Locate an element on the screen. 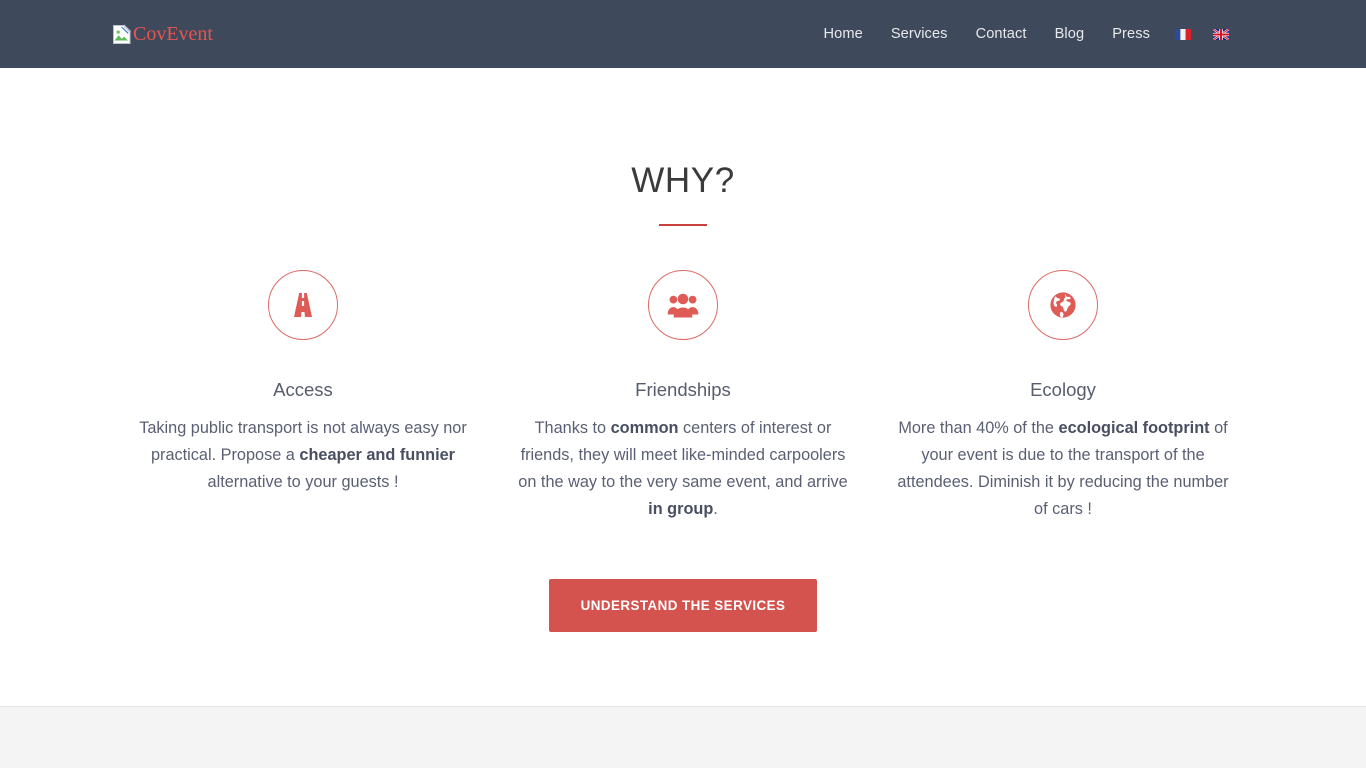  broken-image-icon is located at coordinates (122, 34).